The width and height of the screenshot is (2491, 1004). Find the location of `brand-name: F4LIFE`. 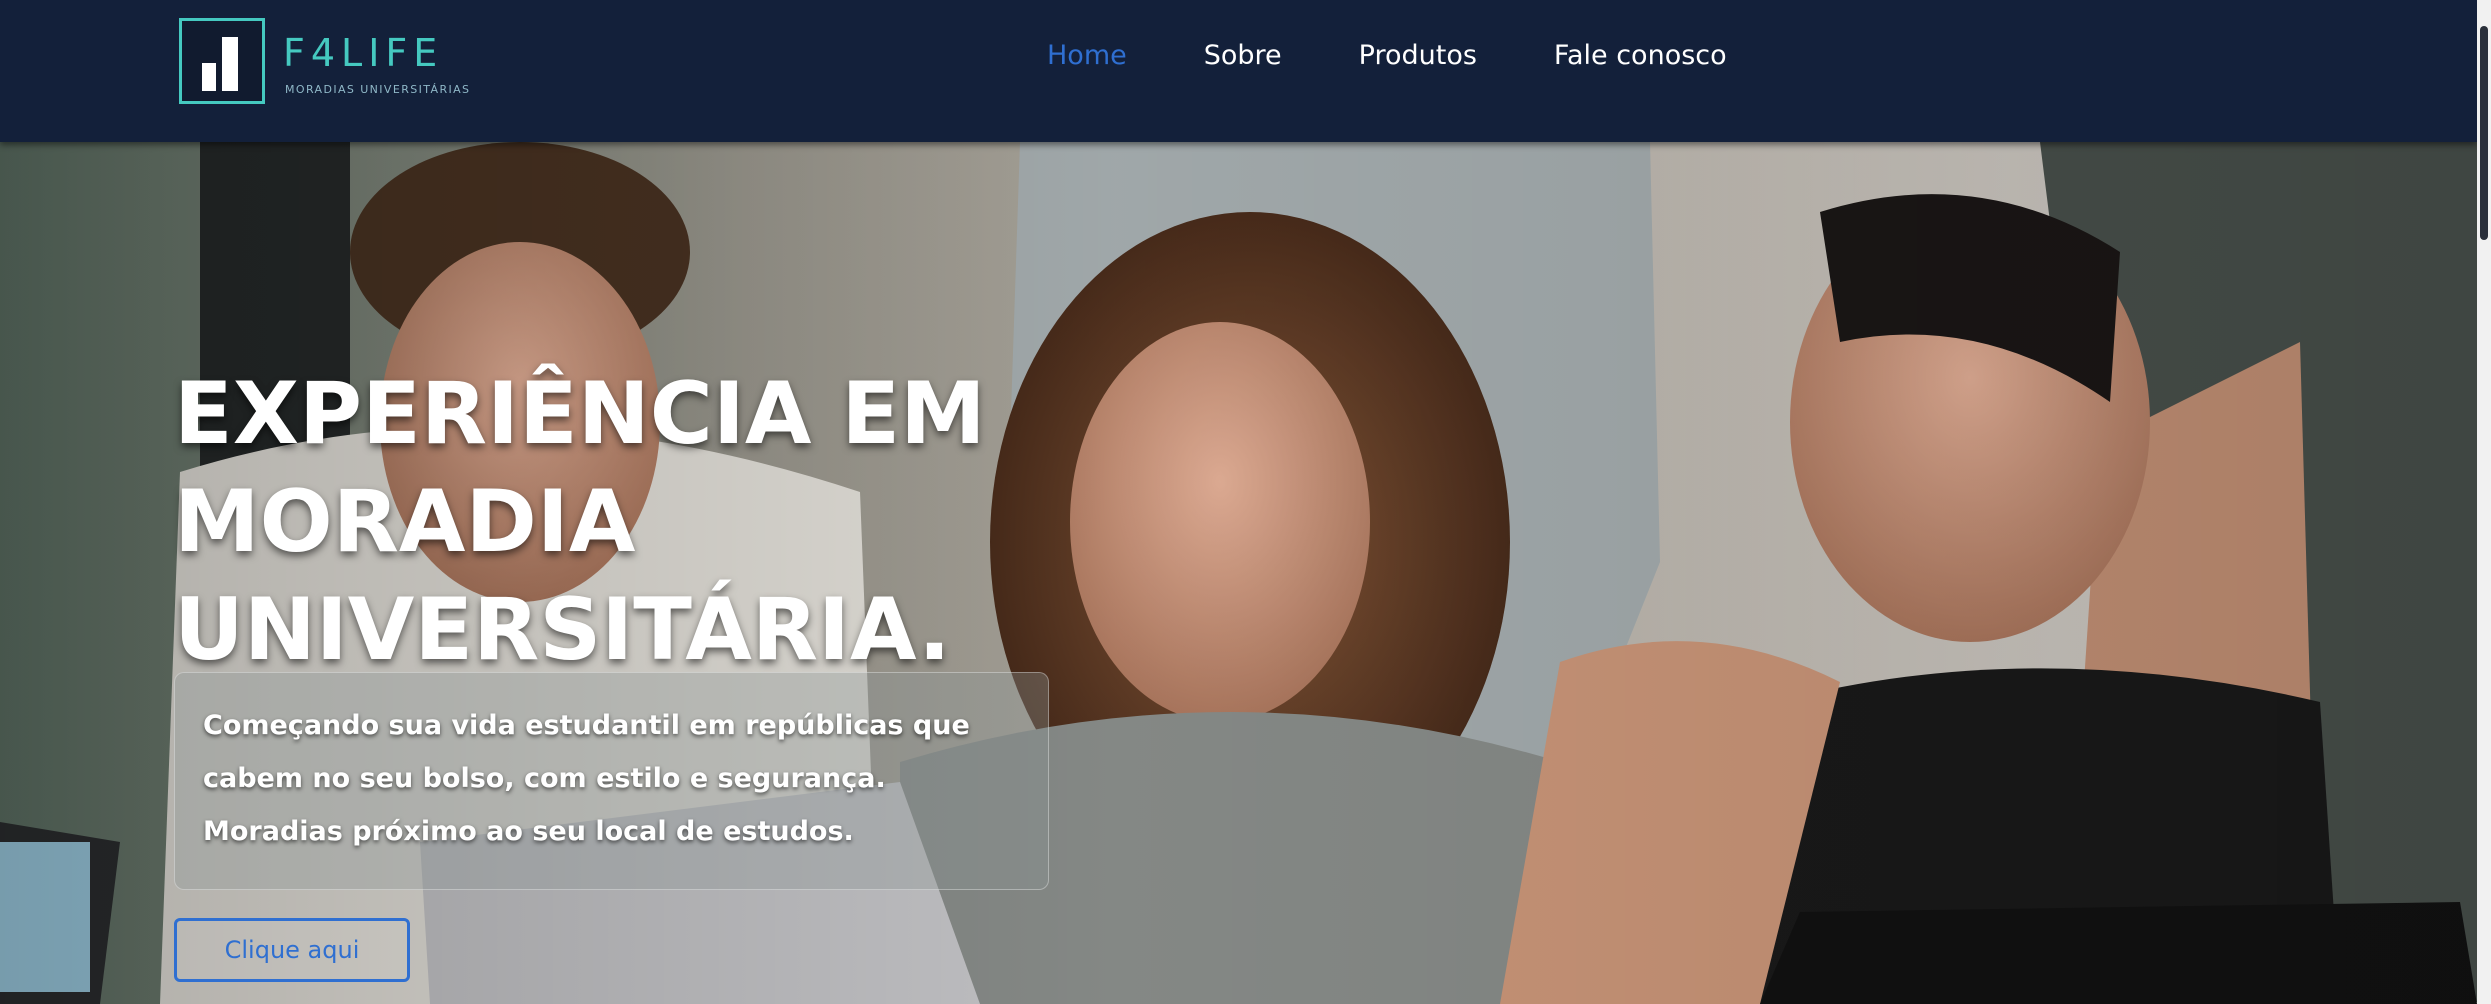

brand-name: F4LIFE is located at coordinates (363, 53).